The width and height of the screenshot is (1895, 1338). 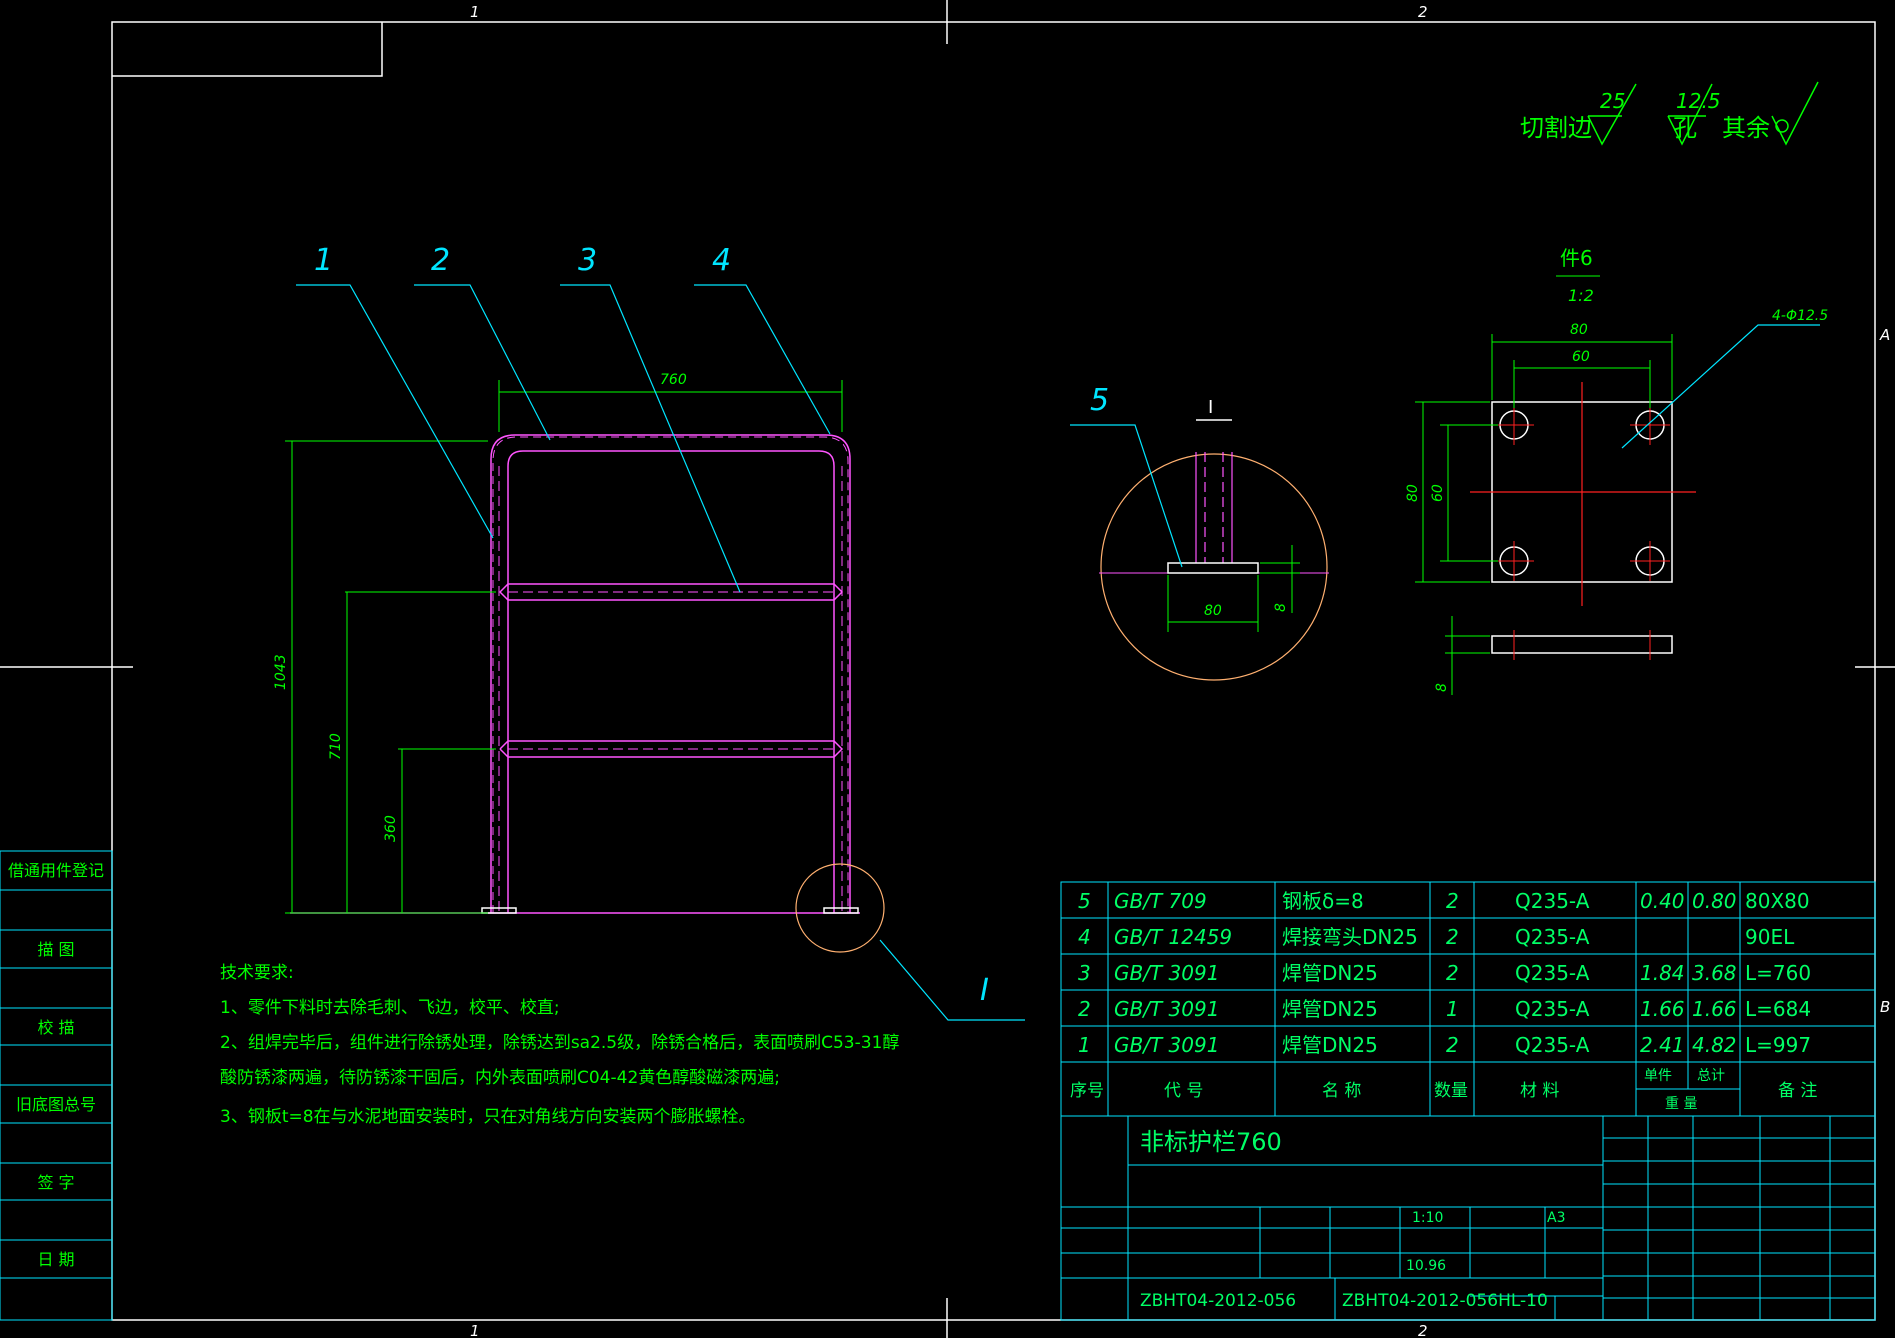 I want to click on roughness-hole-value: 12.5, so click(x=1698, y=101).